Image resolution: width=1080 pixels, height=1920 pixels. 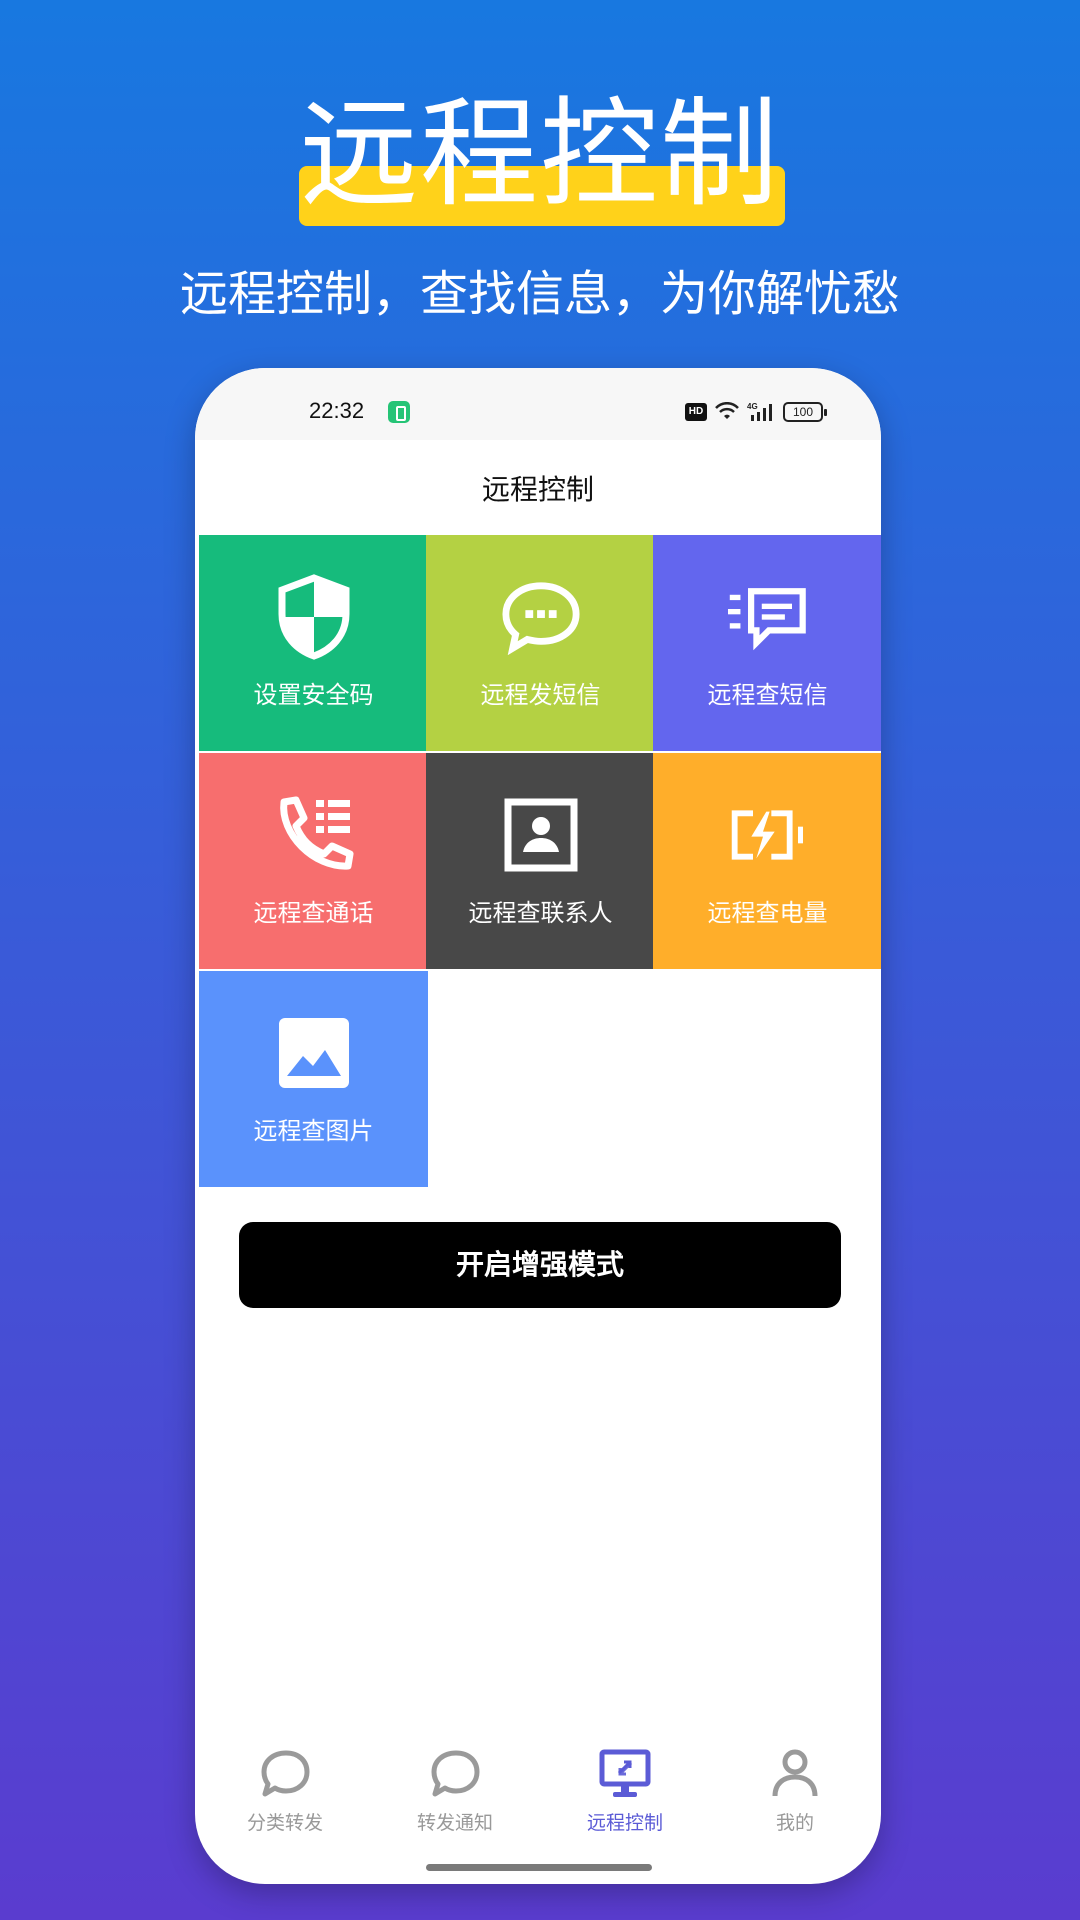 I want to click on tile-remote-send-sms: 远程发短信, so click(x=540, y=643).